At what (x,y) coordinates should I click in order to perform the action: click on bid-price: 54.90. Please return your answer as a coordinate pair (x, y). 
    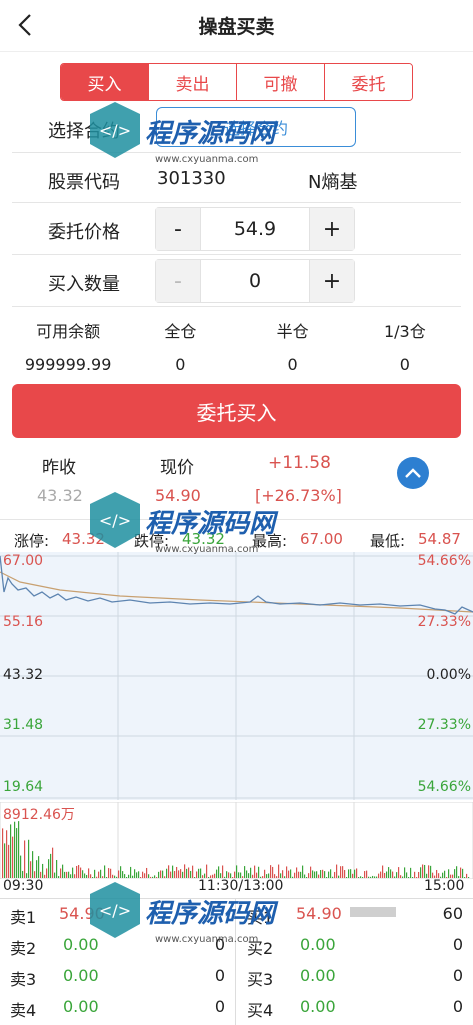
    Looking at the image, I should click on (319, 913).